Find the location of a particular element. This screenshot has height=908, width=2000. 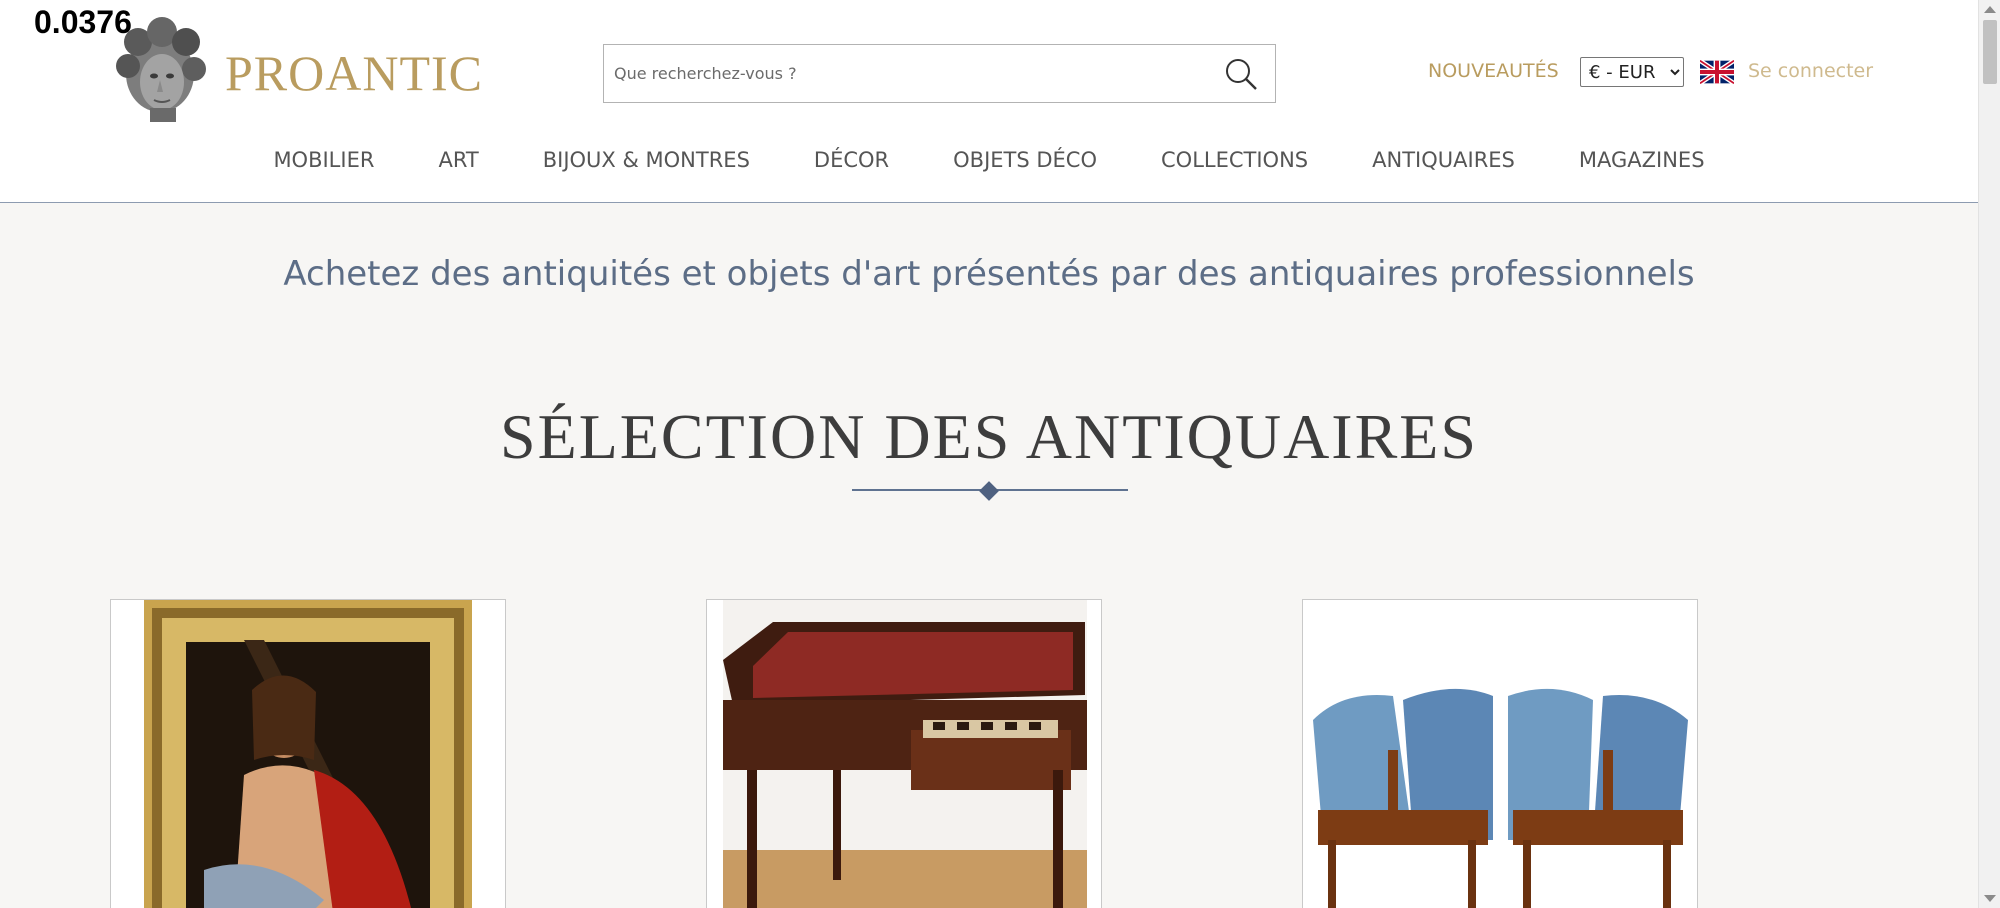

armchairs-image is located at coordinates (1500, 754).